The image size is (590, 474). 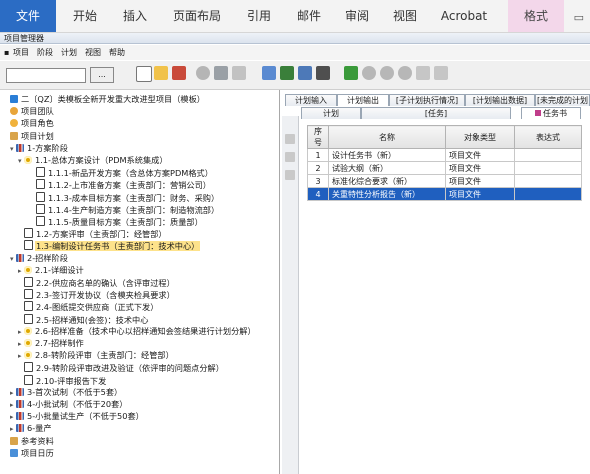 What do you see at coordinates (28, 16) in the screenshot?
I see `tab-file: 文件` at bounding box center [28, 16].